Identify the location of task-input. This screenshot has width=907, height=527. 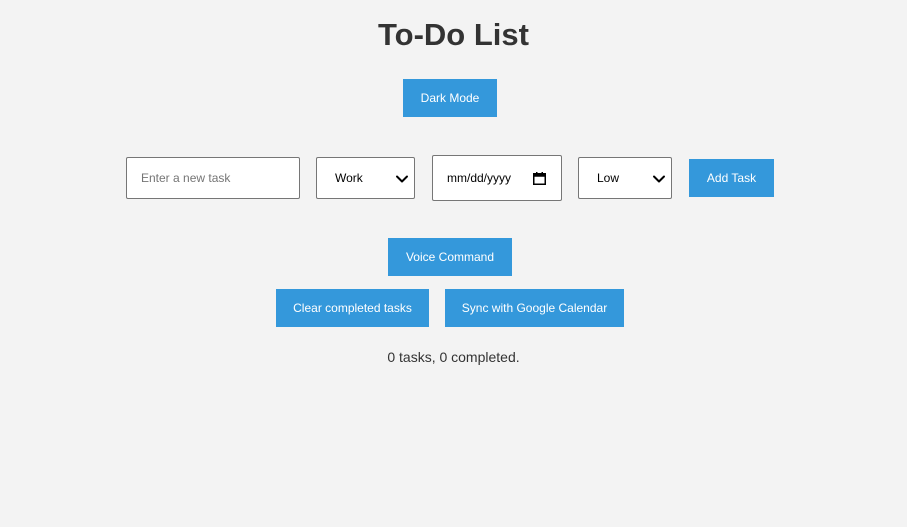
(213, 178).